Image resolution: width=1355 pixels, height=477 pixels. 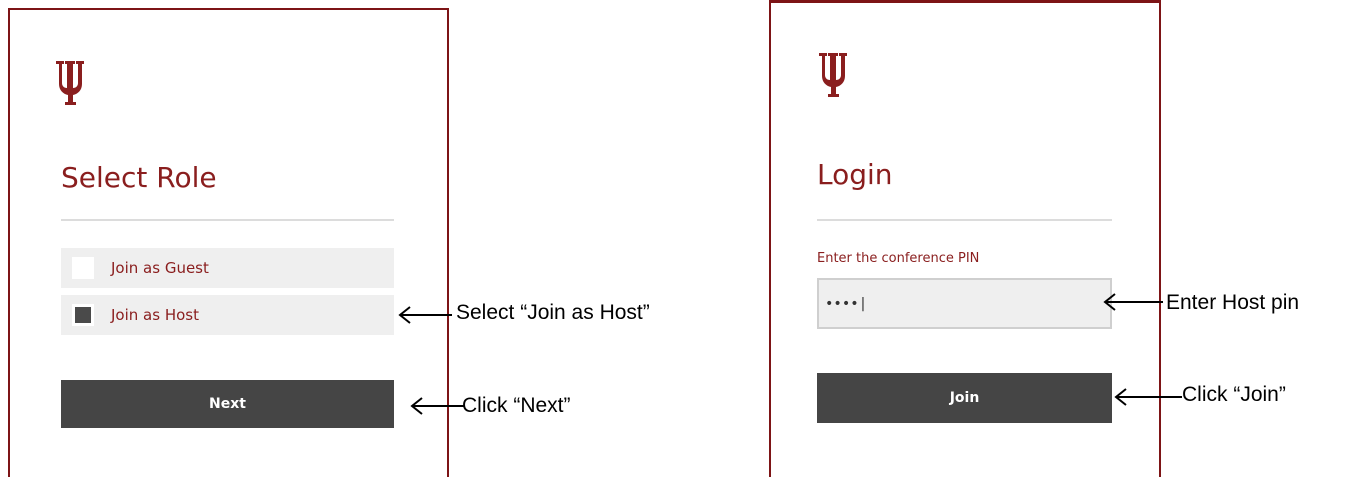 I want to click on conference-pin-input, so click(x=964, y=303).